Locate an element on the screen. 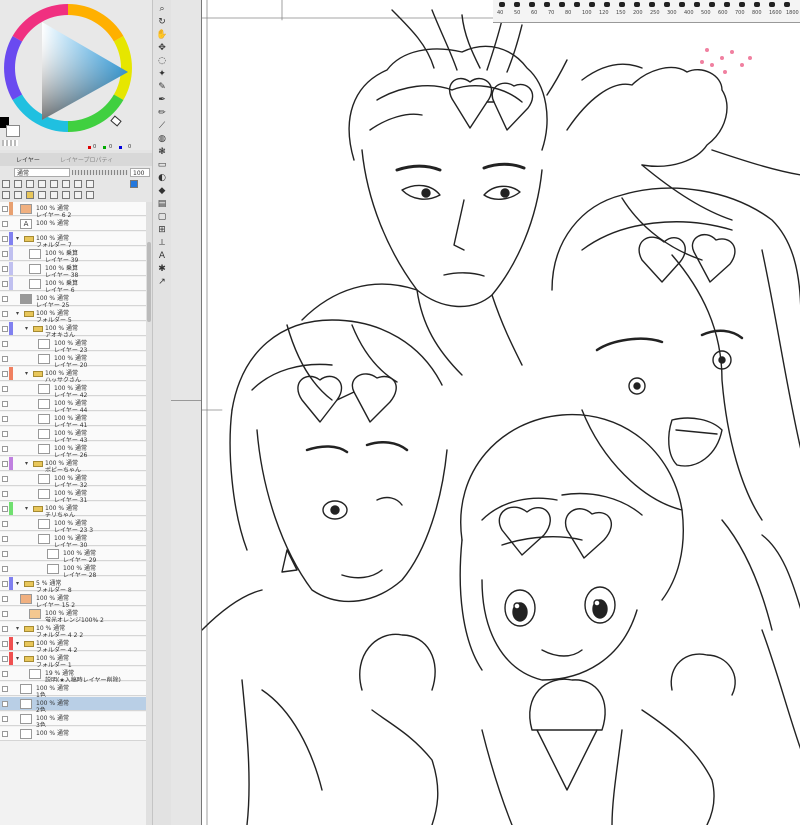 The height and width of the screenshot is (825, 800). layer-row: 100 % 通常 蛍光オレンジ100% 2 is located at coordinates (73, 615).